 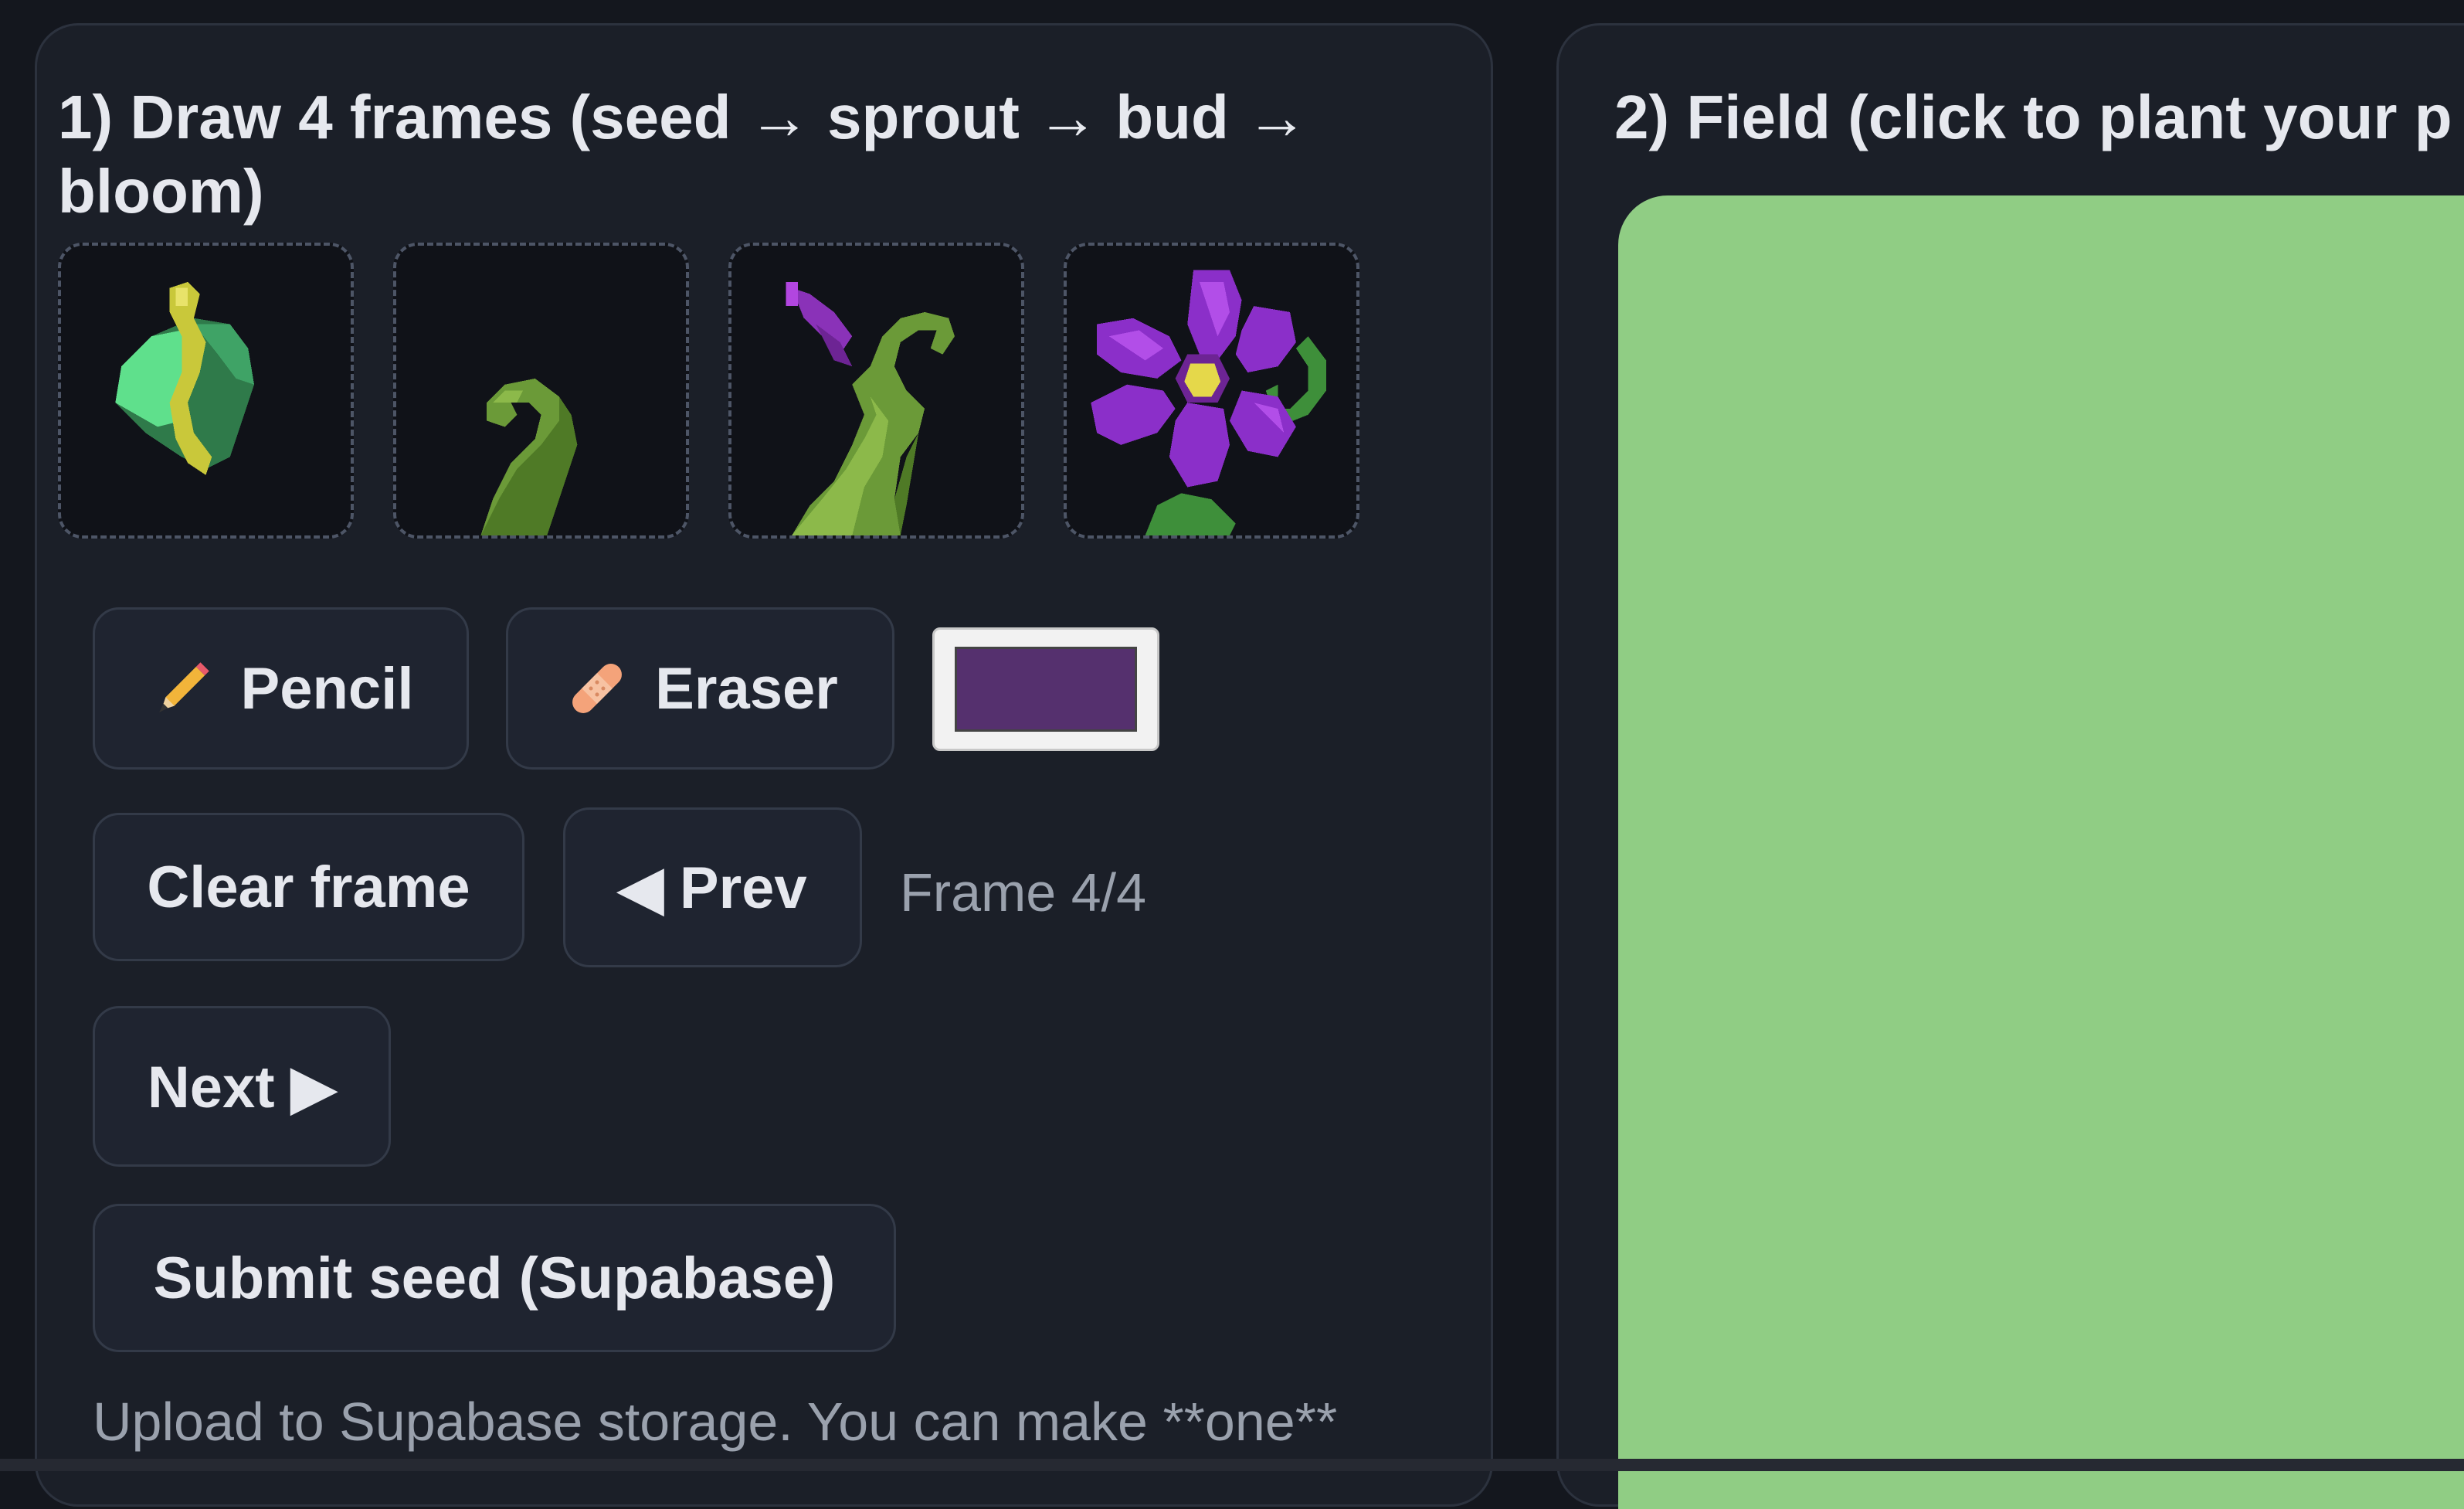 I want to click on frame-thumbnail-sprout, so click(x=541, y=391).